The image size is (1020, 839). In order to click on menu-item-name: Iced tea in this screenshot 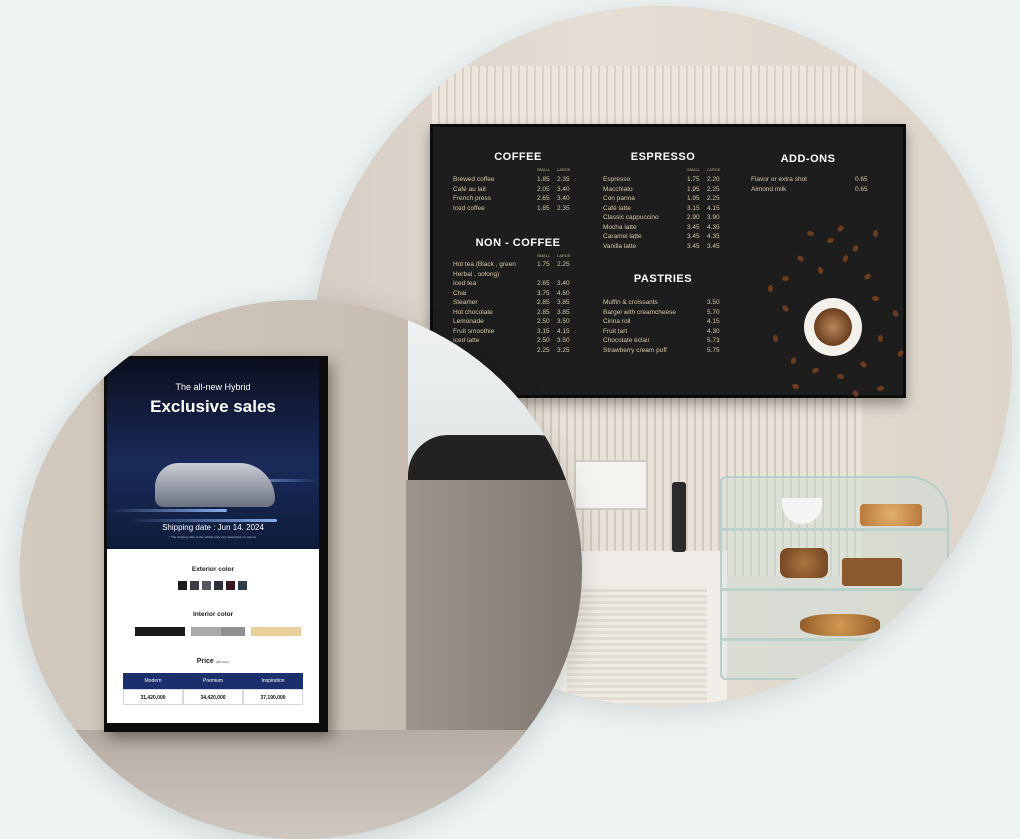, I will do `click(465, 283)`.